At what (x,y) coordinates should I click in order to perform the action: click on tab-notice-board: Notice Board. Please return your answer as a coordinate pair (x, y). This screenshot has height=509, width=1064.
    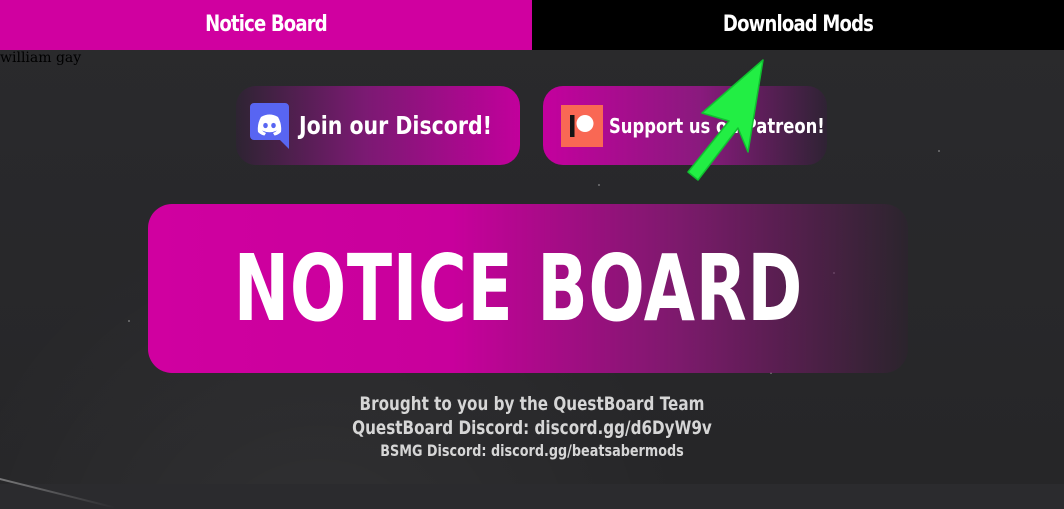
    Looking at the image, I should click on (266, 25).